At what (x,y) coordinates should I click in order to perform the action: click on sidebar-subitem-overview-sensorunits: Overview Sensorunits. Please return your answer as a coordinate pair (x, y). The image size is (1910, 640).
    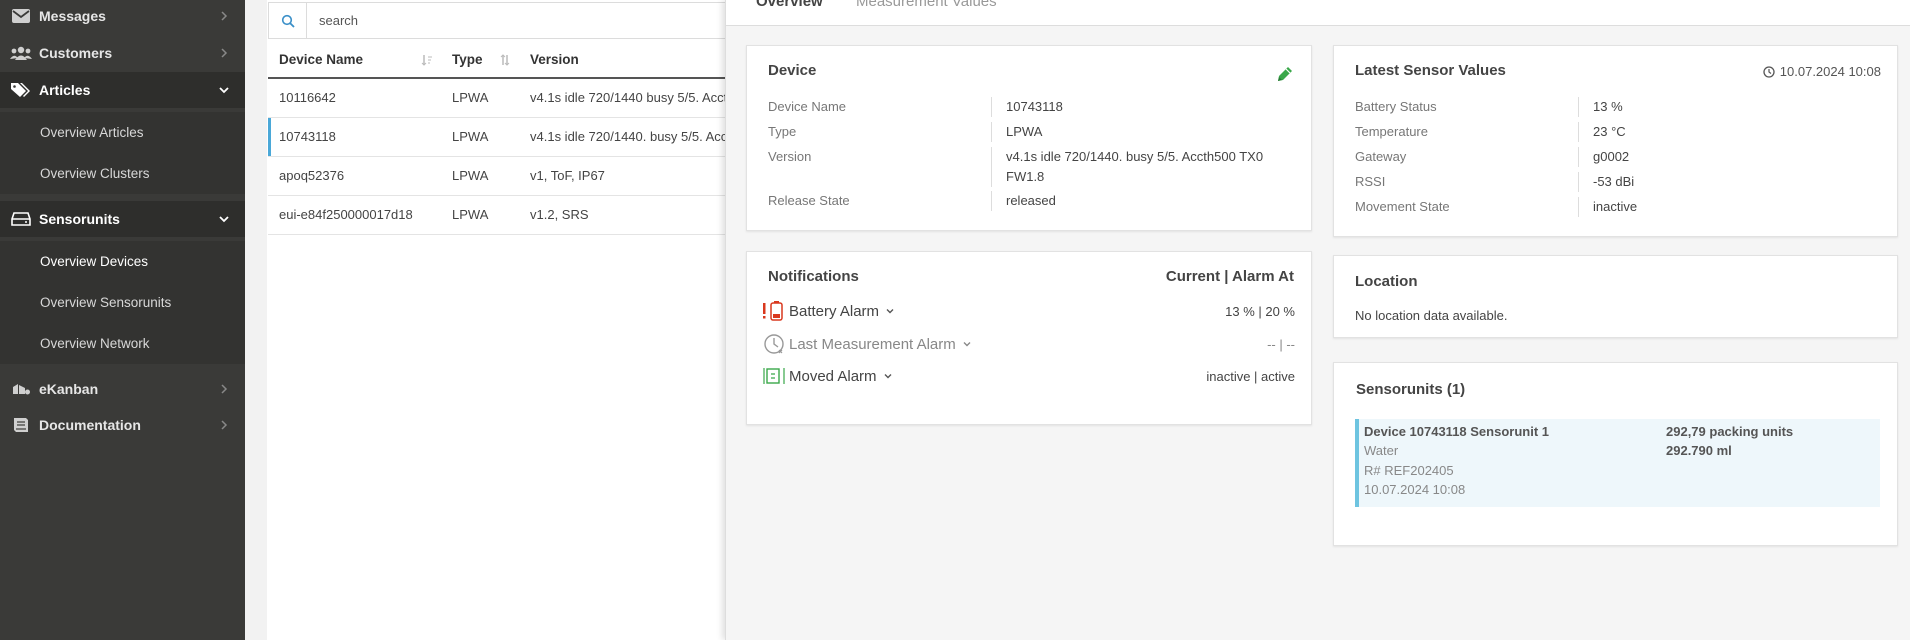
    Looking at the image, I should click on (122, 302).